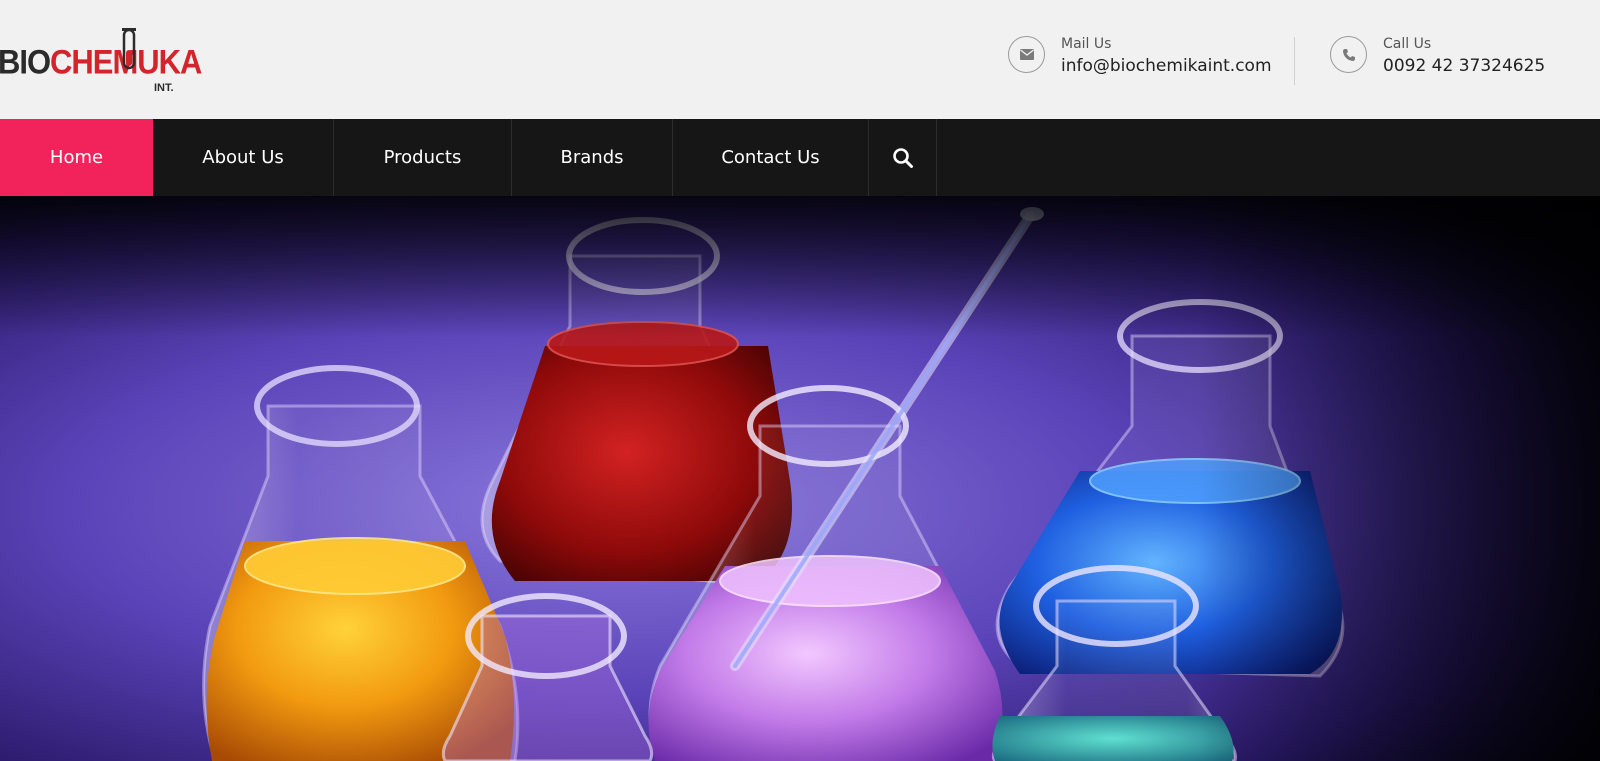  I want to click on nav-item-label: Contact Us, so click(770, 157).